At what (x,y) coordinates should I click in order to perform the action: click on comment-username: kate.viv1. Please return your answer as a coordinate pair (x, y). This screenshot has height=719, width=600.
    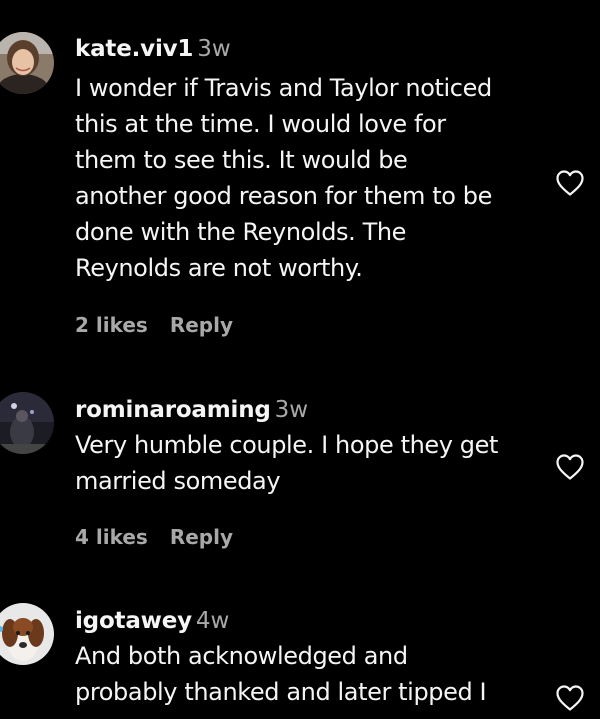
    Looking at the image, I should click on (134, 49).